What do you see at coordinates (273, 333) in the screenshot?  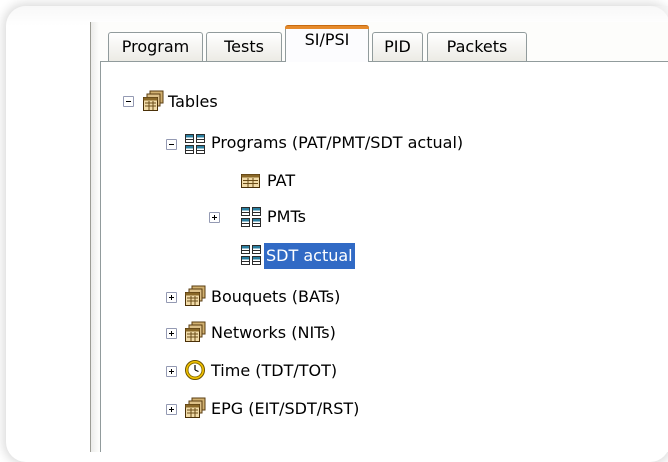 I see `tree-label-networks: Networks (NITs)` at bounding box center [273, 333].